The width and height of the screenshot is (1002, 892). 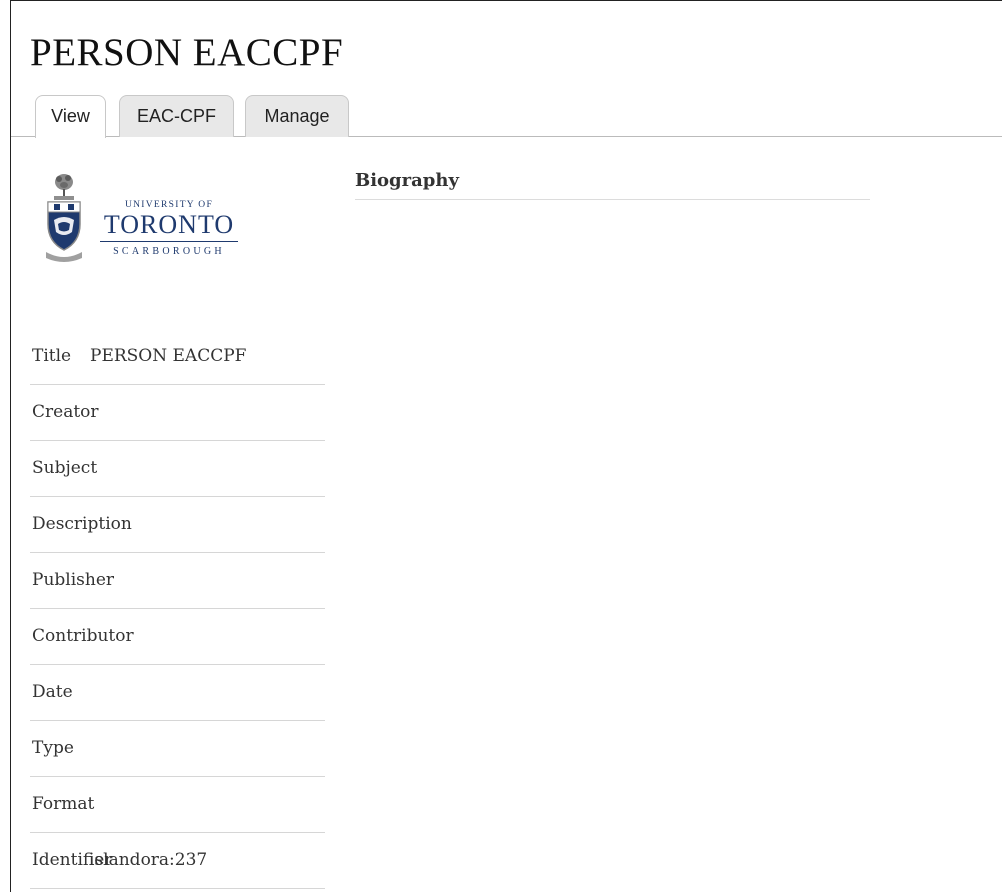 What do you see at coordinates (169, 224) in the screenshot?
I see `logo-line-toronto: TORONTO` at bounding box center [169, 224].